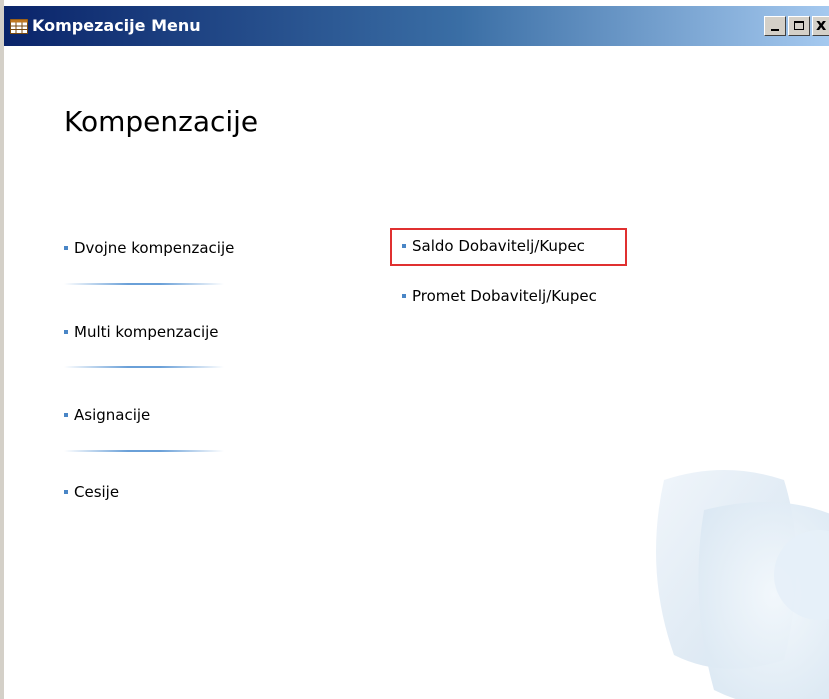  Describe the element at coordinates (498, 246) in the screenshot. I see `link-label: Saldo Dobavitelj/Kupec` at that location.